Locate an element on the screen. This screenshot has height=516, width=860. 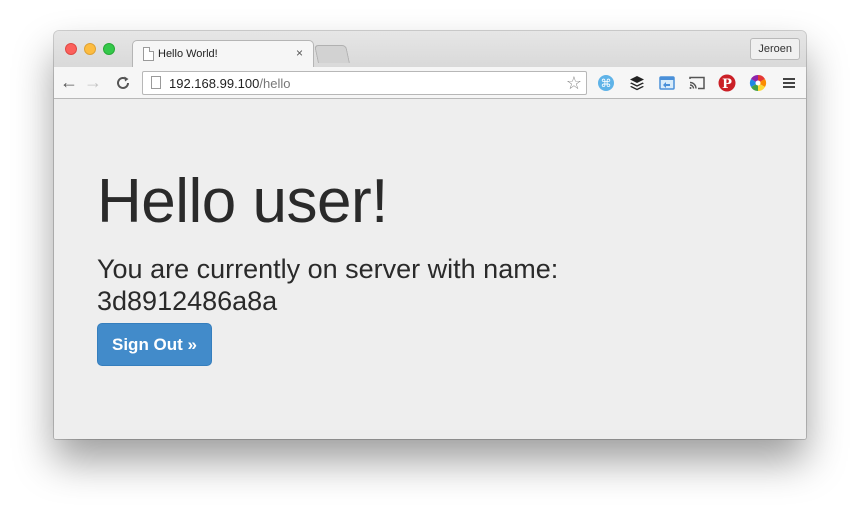
tab-title: Hello World! is located at coordinates (188, 54).